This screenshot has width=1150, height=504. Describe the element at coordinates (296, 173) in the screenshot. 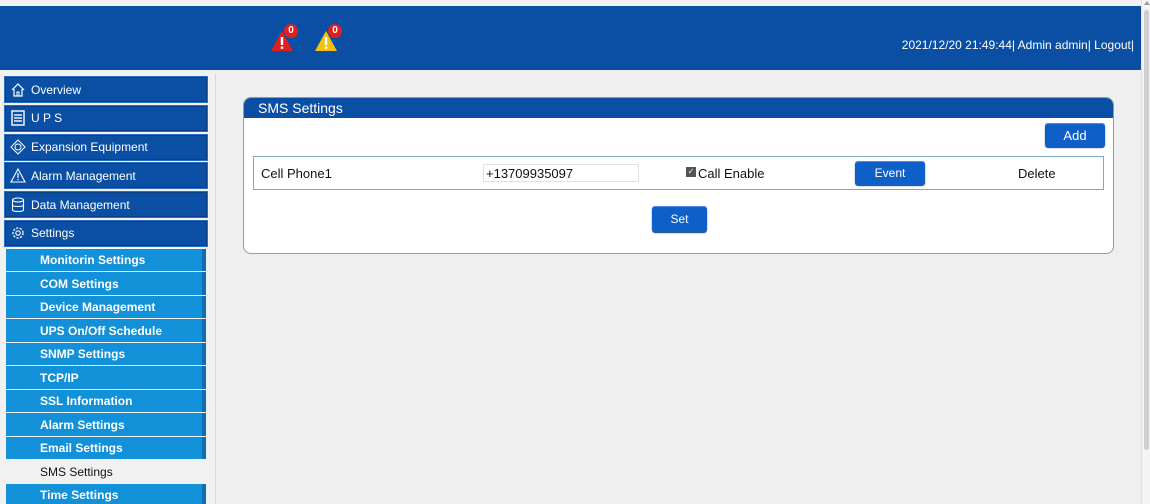

I see `recipient-name: Cell Phone1` at that location.